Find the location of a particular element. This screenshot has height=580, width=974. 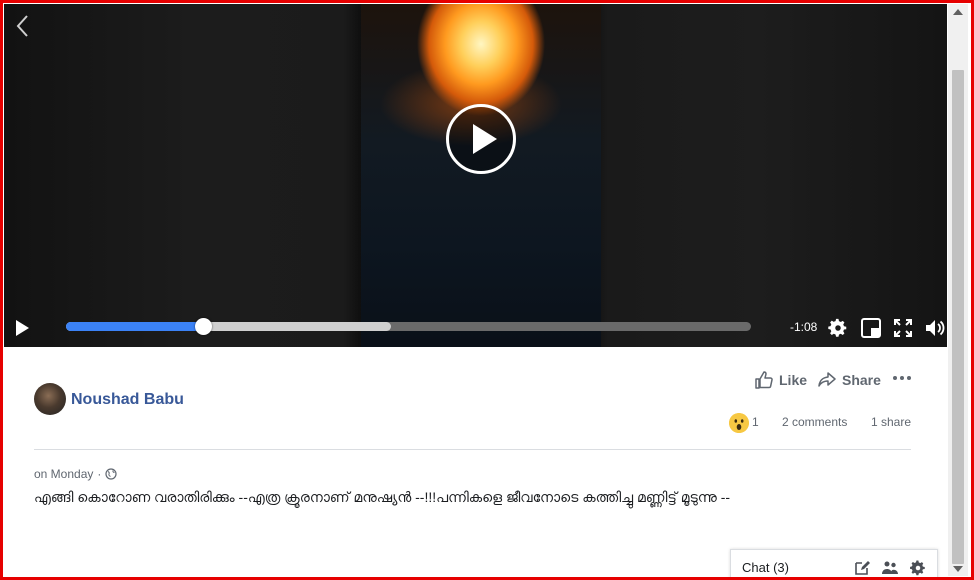

share-label: Share is located at coordinates (861, 380).